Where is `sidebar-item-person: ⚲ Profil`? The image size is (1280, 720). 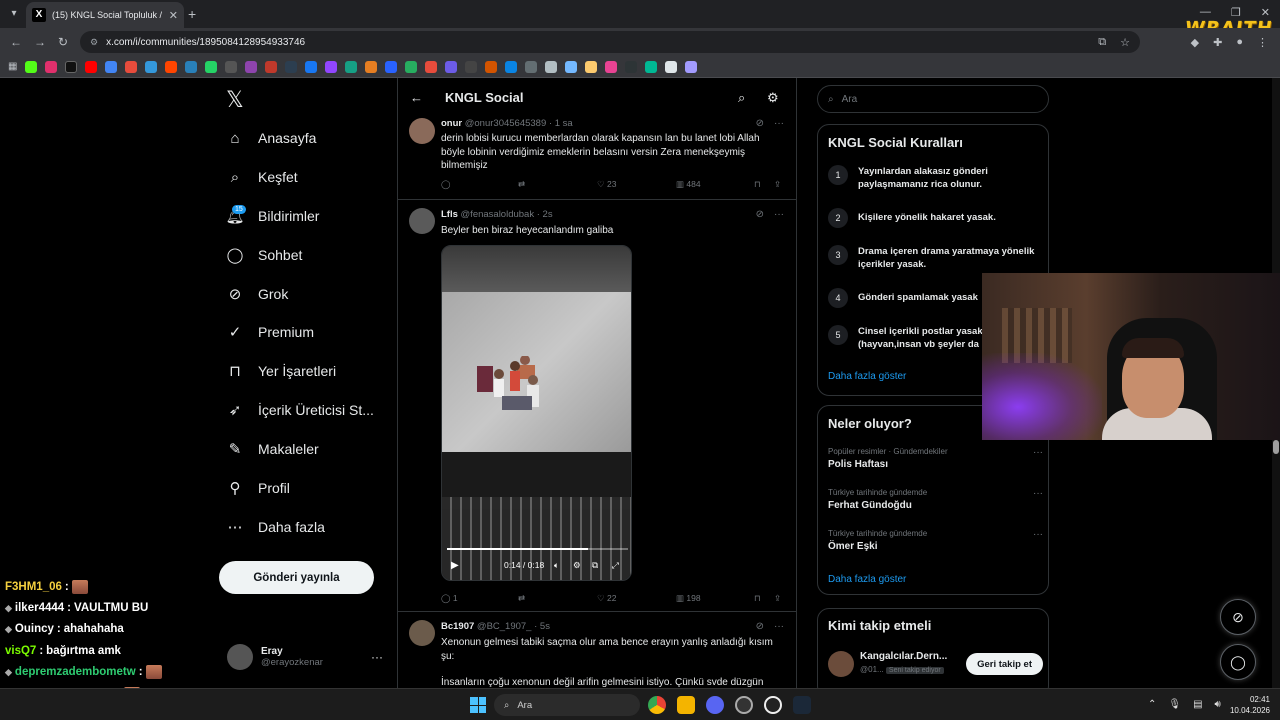 sidebar-item-person: ⚲ Profil is located at coordinates (258, 488).